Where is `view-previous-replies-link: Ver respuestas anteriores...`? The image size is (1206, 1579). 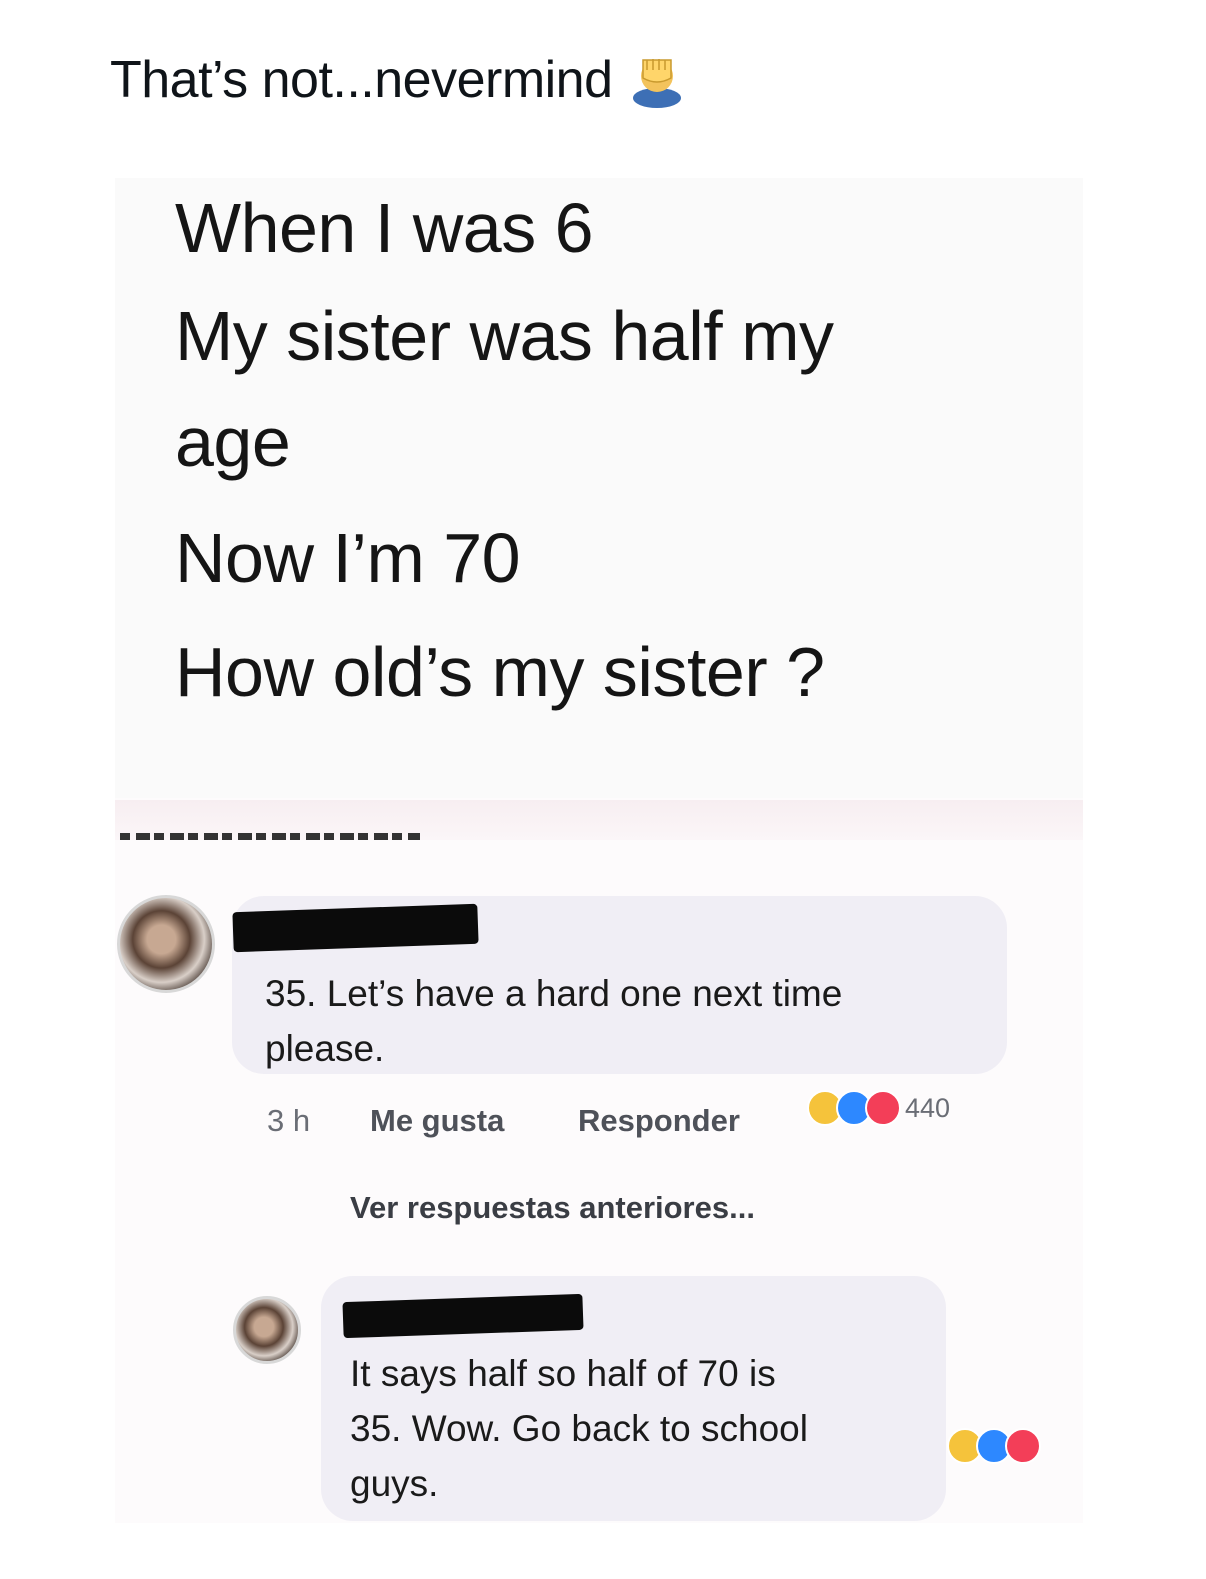
view-previous-replies-link: Ver respuestas anteriores... is located at coordinates (552, 1208).